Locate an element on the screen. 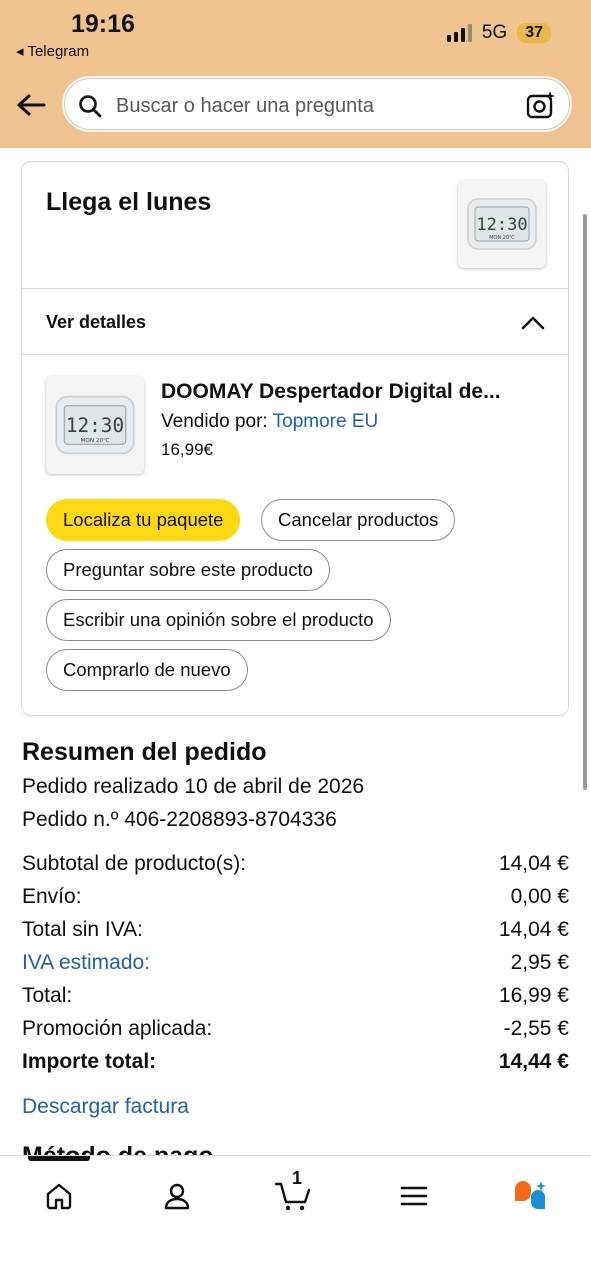 Image resolution: width=591 pixels, height=1281 pixels. search-bar is located at coordinates (317, 104).